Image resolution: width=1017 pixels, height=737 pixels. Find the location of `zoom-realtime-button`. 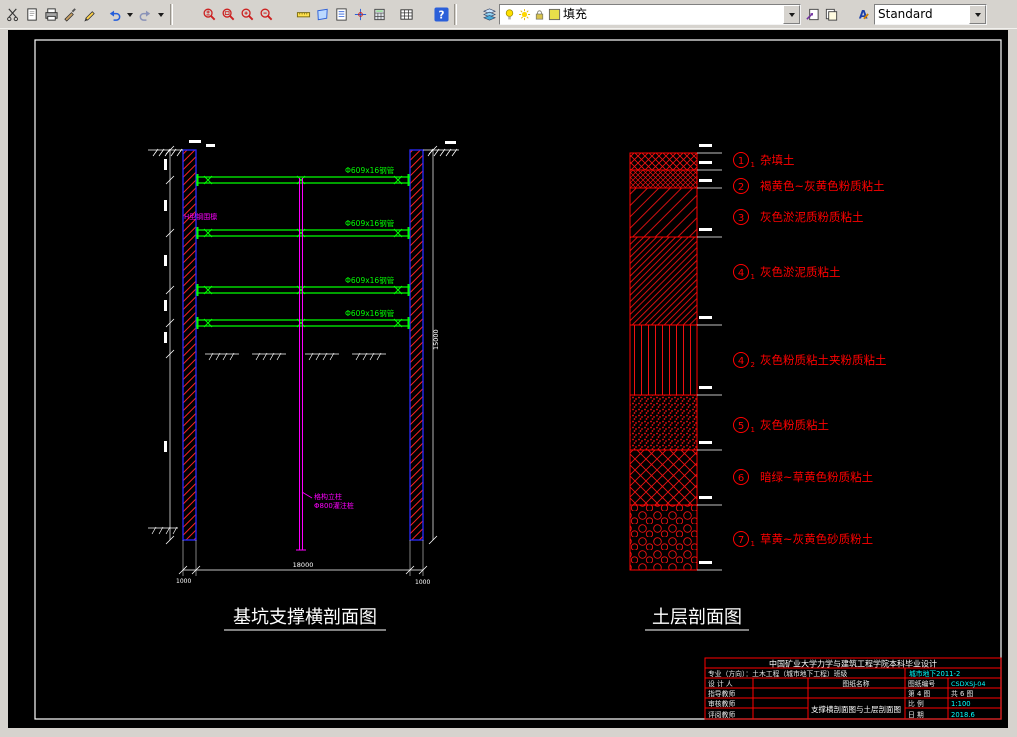

zoom-realtime-button is located at coordinates (209, 14).